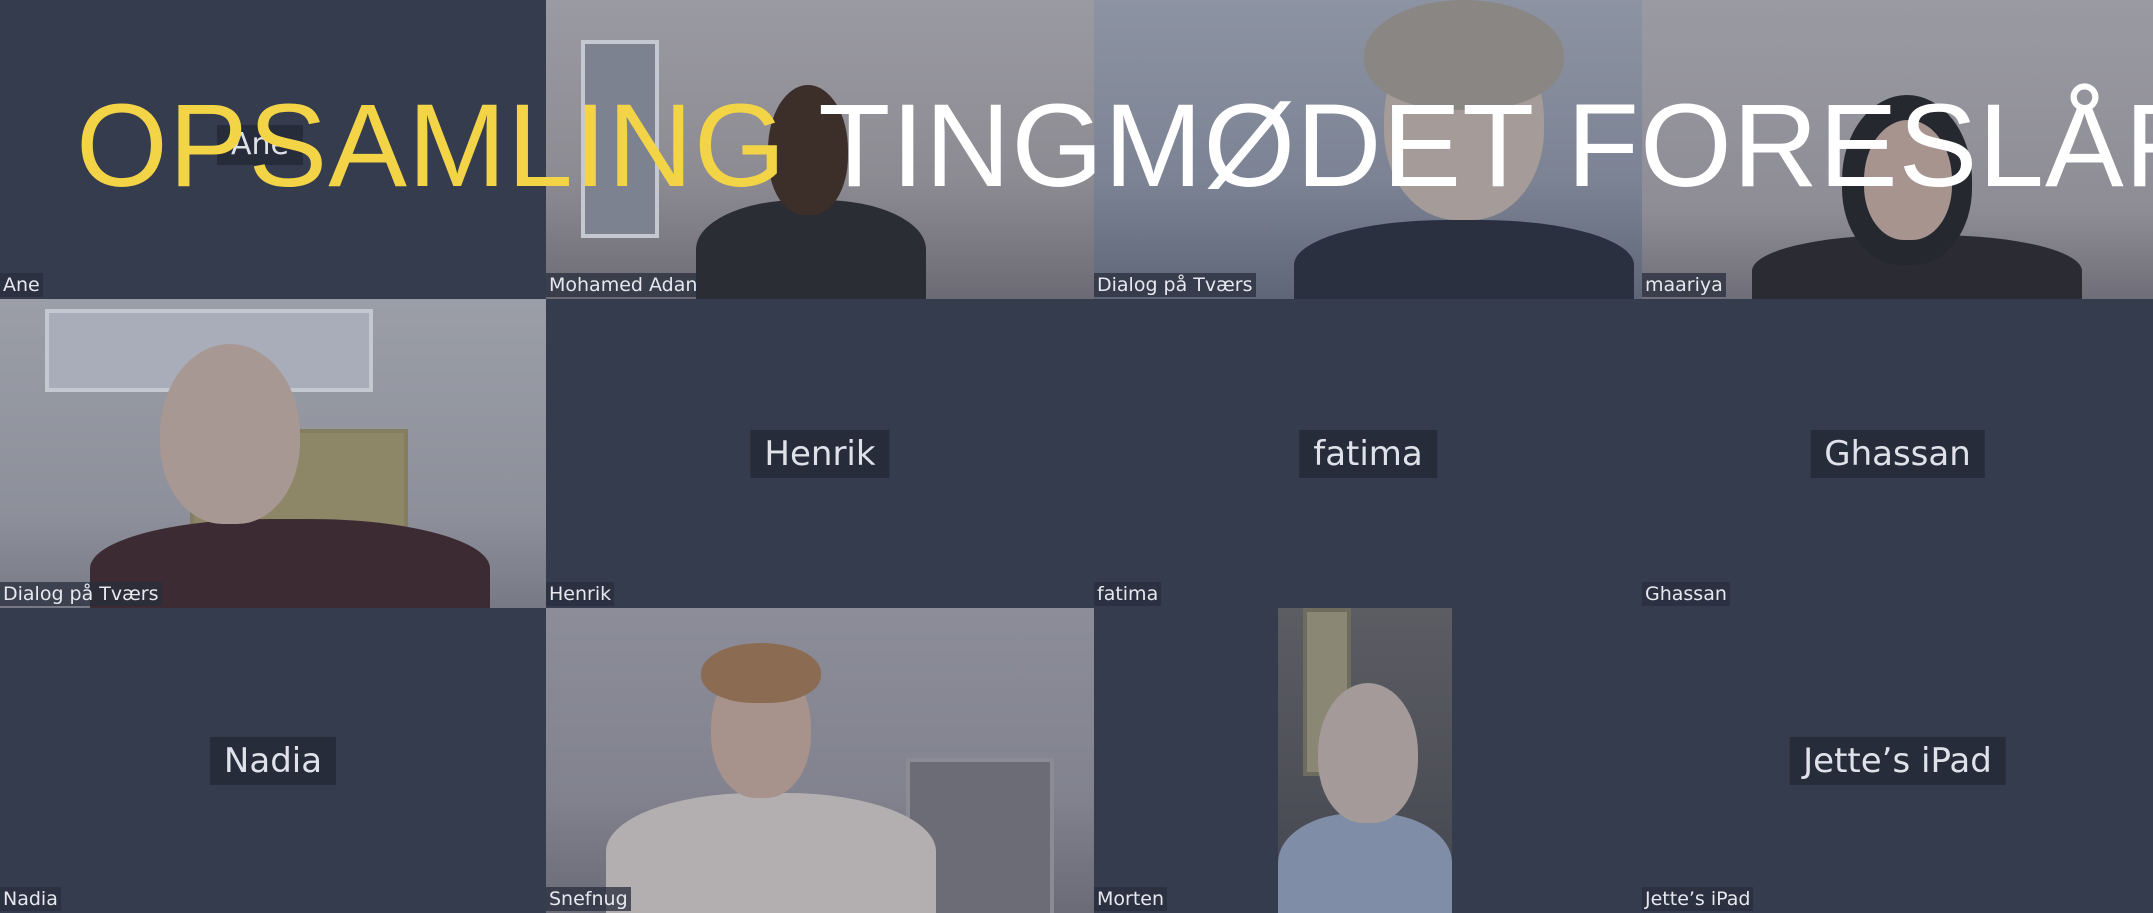 Image resolution: width=2153 pixels, height=913 pixels. What do you see at coordinates (1698, 899) in the screenshot?
I see `participant-caption: Jette’s iPad` at bounding box center [1698, 899].